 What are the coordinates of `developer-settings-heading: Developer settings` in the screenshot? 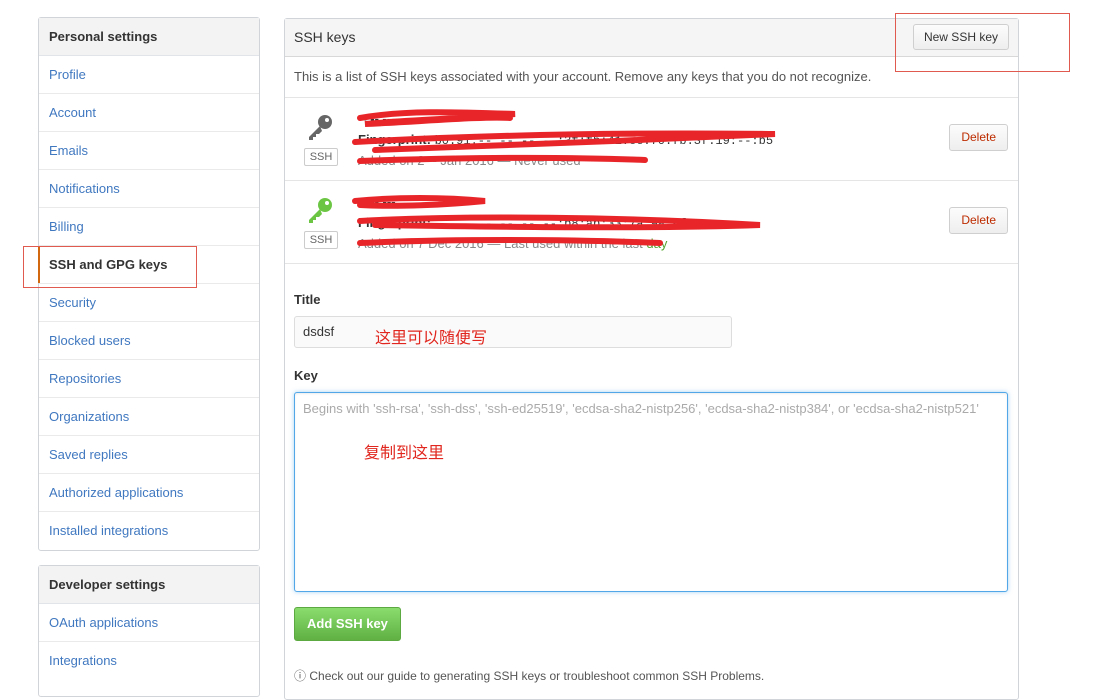 It's located at (149, 585).